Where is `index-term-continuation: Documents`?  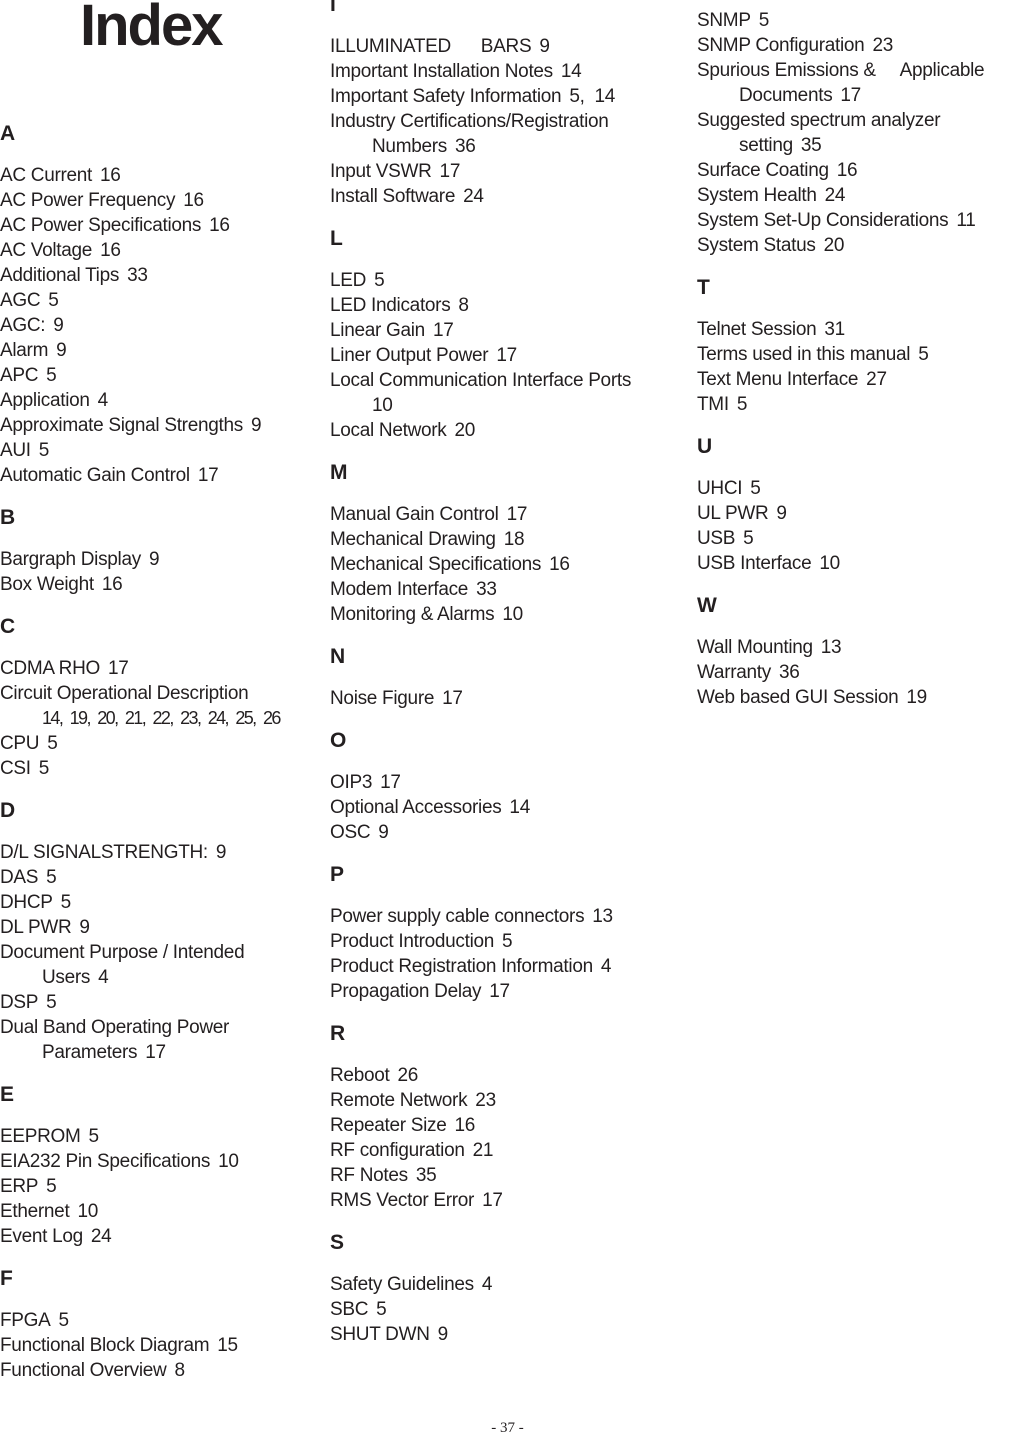 index-term-continuation: Documents is located at coordinates (786, 95).